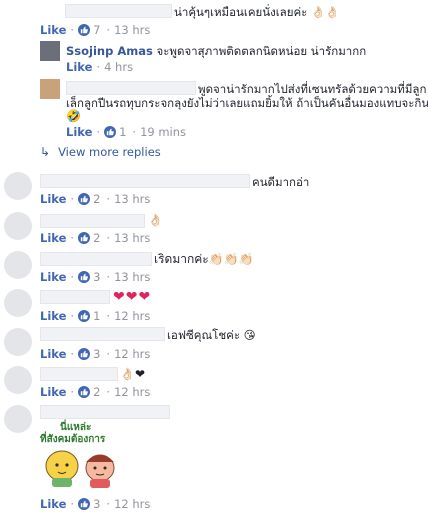  What do you see at coordinates (73, 439) in the screenshot?
I see `sticker-caption: ที่สังคมต้องการ` at bounding box center [73, 439].